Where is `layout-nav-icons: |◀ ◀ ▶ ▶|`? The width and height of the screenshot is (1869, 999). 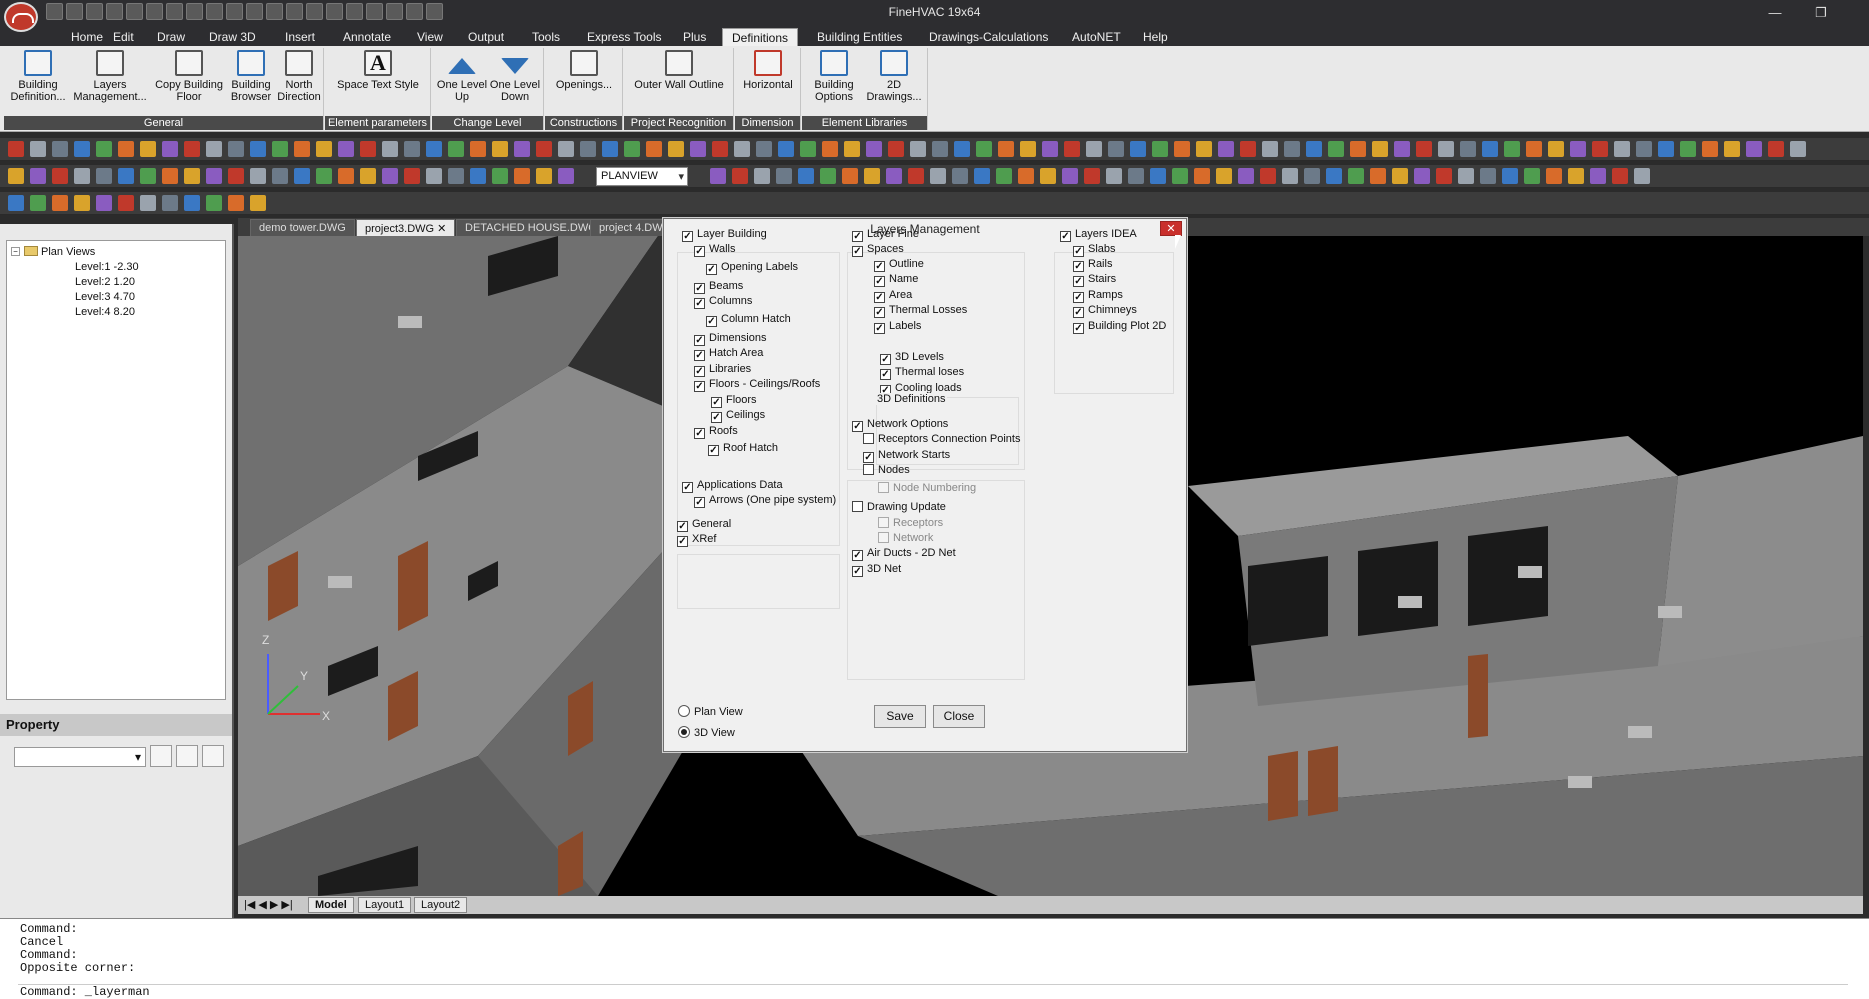 layout-nav-icons: |◀ ◀ ▶ ▶| is located at coordinates (268, 904).